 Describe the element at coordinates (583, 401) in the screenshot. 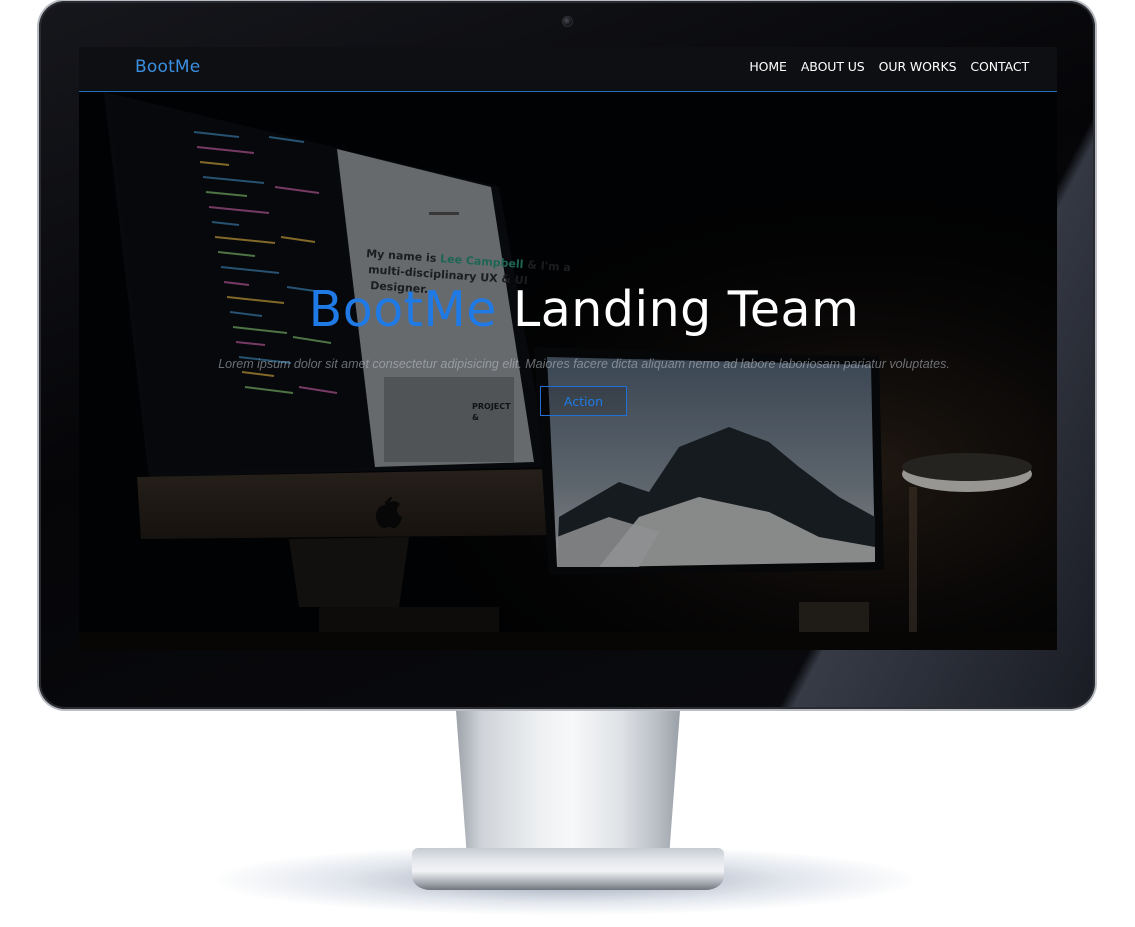

I see `action-button: Action` at that location.